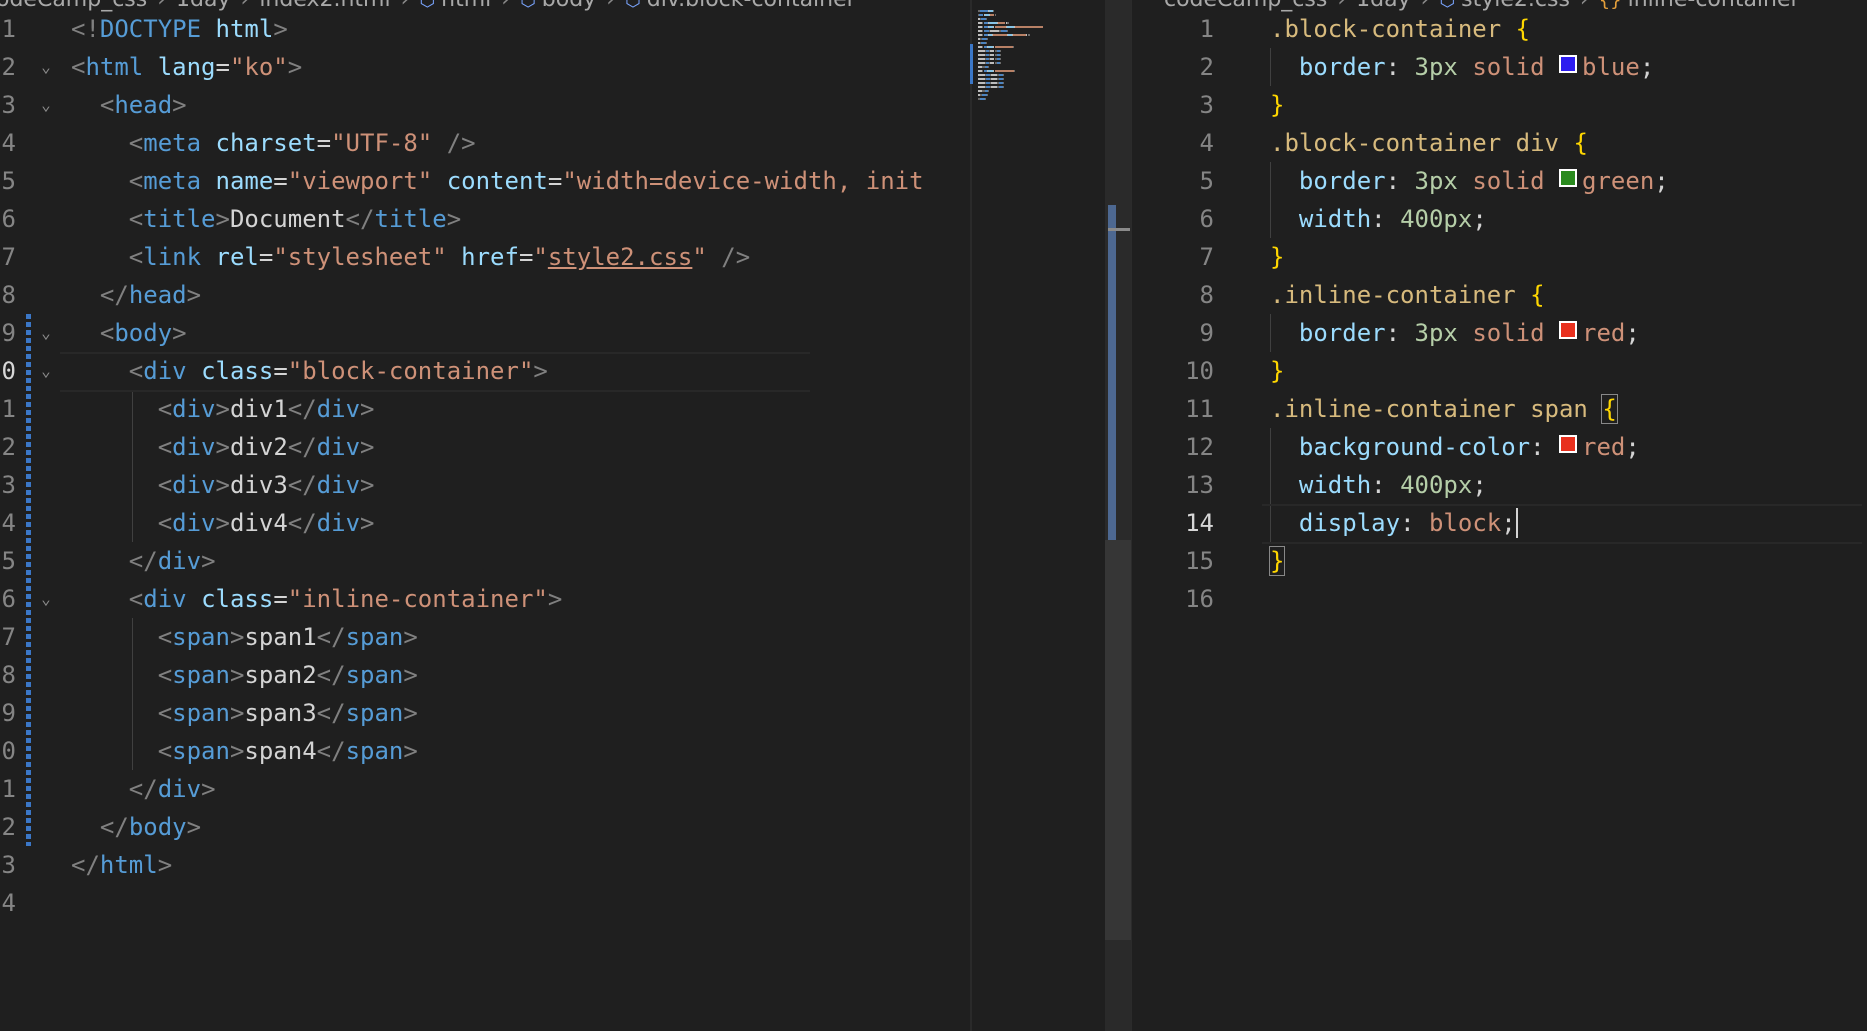 The height and width of the screenshot is (1031, 1867). Describe the element at coordinates (360, 257) in the screenshot. I see `code-token: "stylesheet"` at that location.